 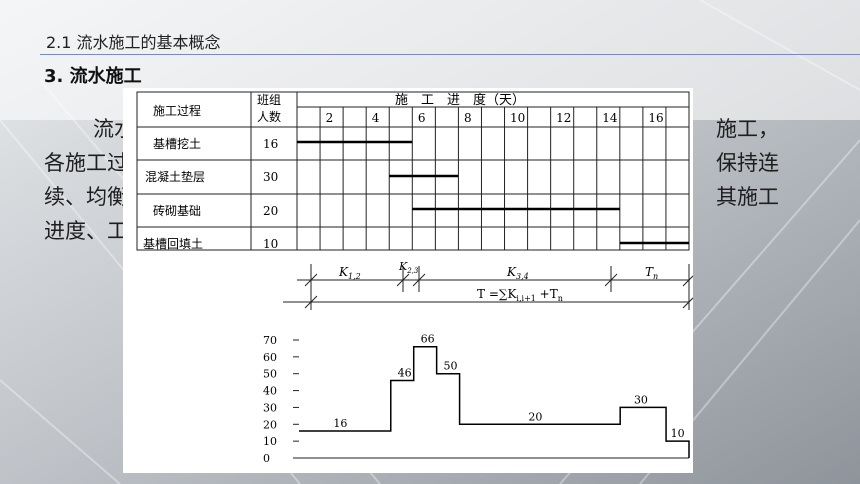 What do you see at coordinates (747, 163) in the screenshot?
I see `body-text-right-2: 保持连` at bounding box center [747, 163].